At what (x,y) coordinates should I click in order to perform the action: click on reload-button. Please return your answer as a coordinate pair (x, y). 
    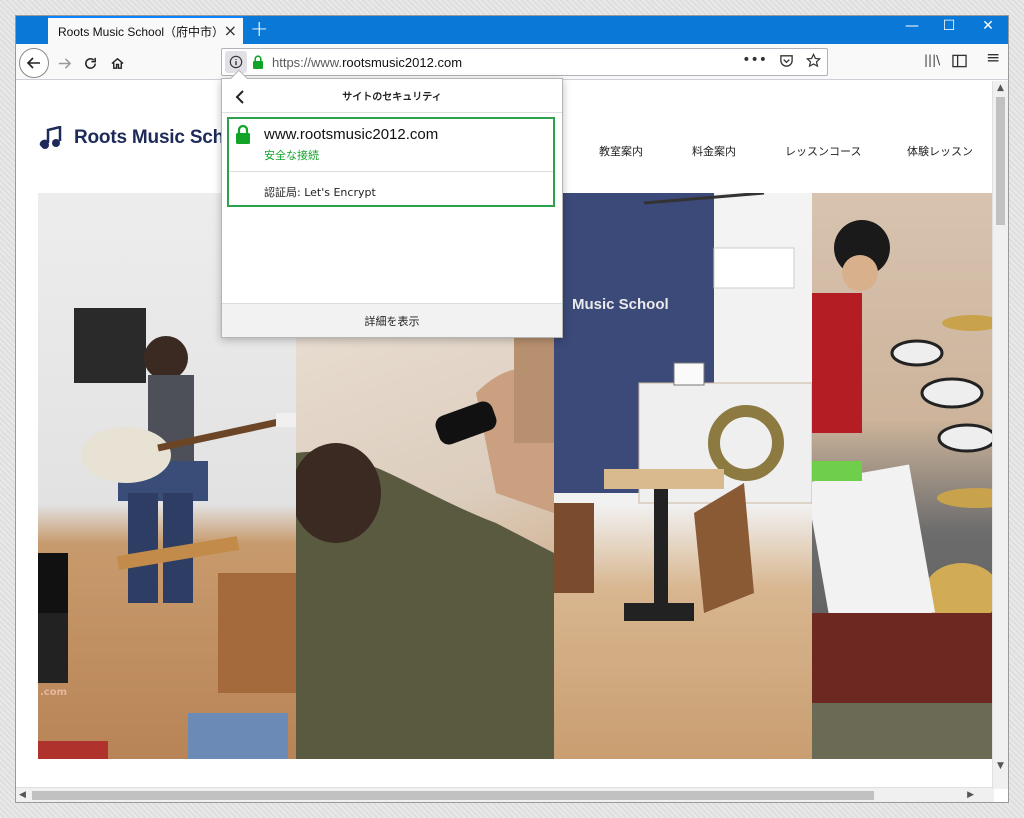
    Looking at the image, I should click on (90, 63).